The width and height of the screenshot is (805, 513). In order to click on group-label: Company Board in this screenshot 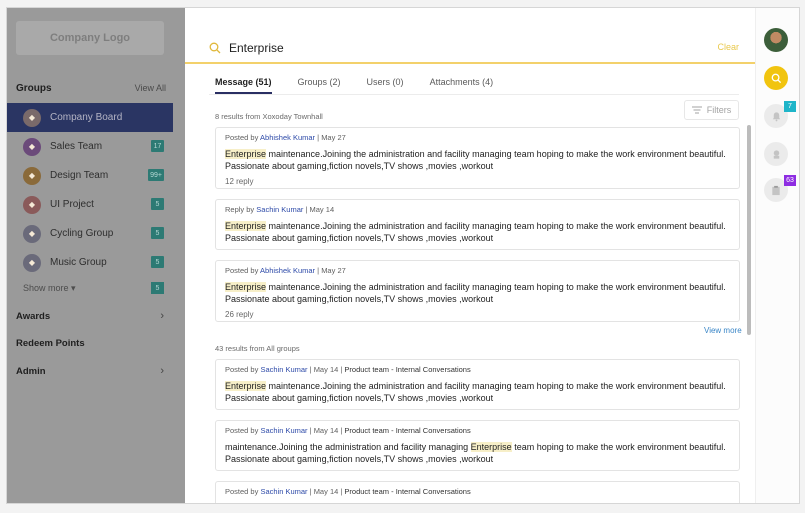, I will do `click(86, 117)`.